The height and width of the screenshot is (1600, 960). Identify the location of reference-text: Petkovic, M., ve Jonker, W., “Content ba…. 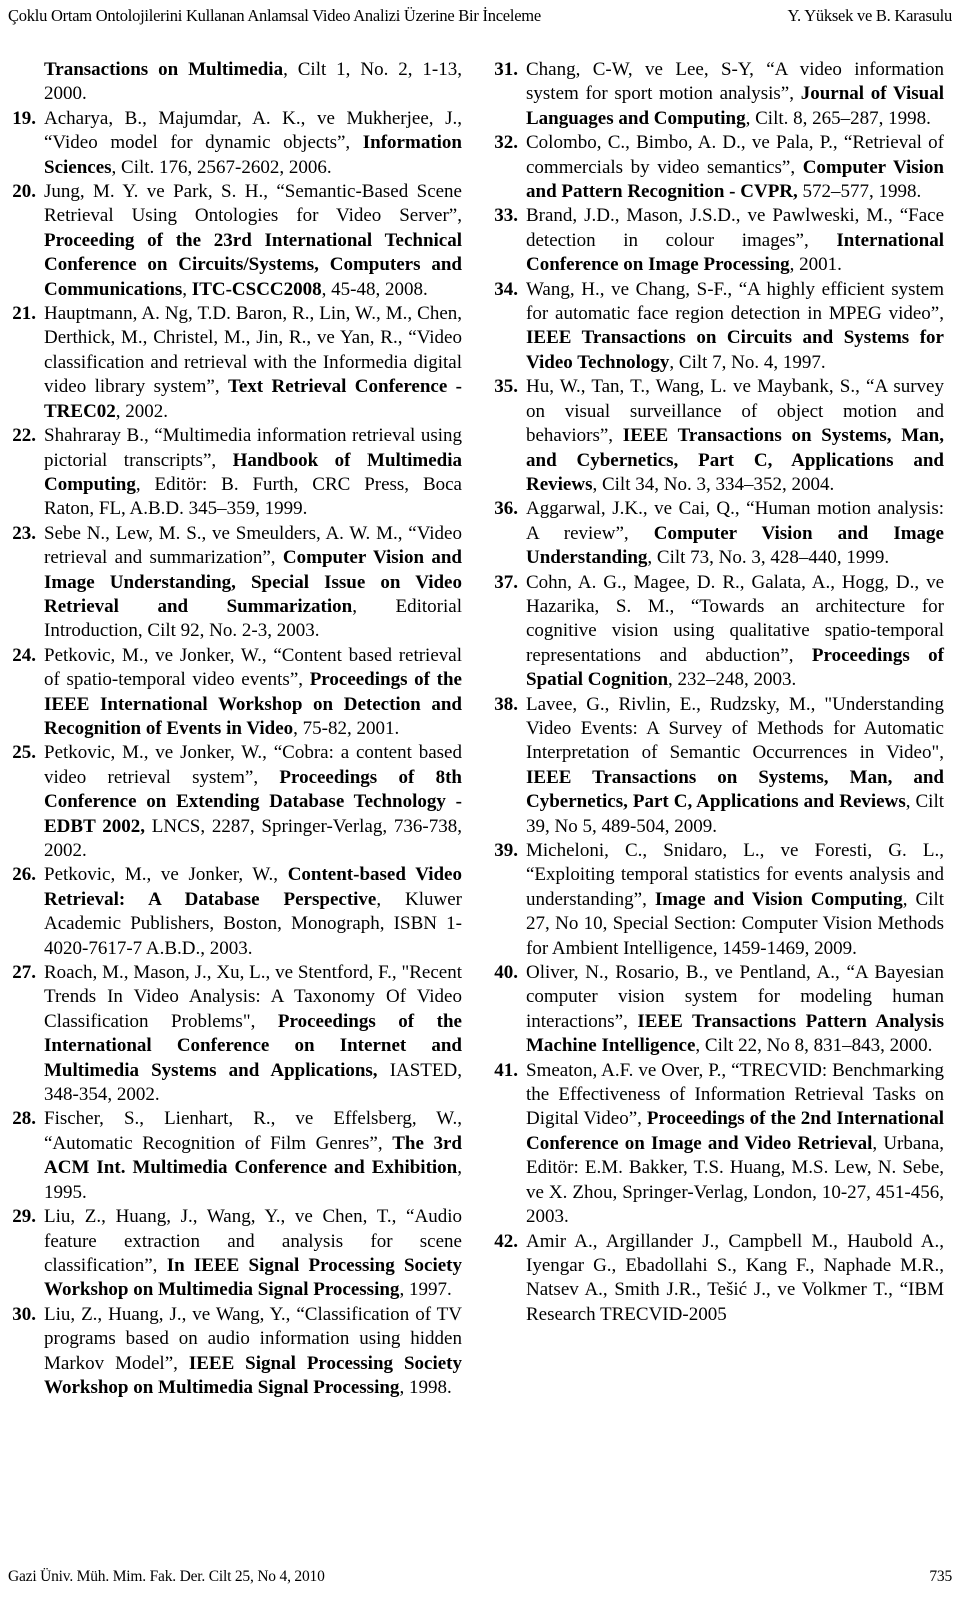
(253, 691).